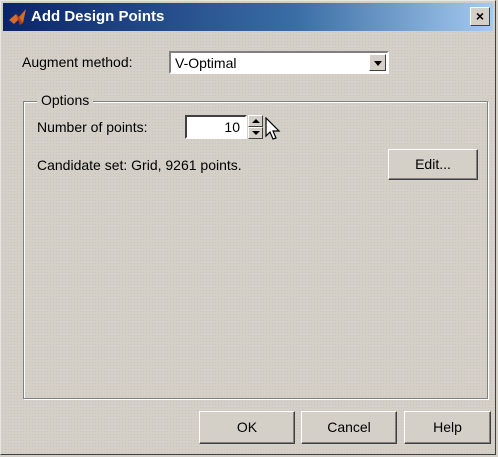  I want to click on close-icon: ×, so click(480, 16).